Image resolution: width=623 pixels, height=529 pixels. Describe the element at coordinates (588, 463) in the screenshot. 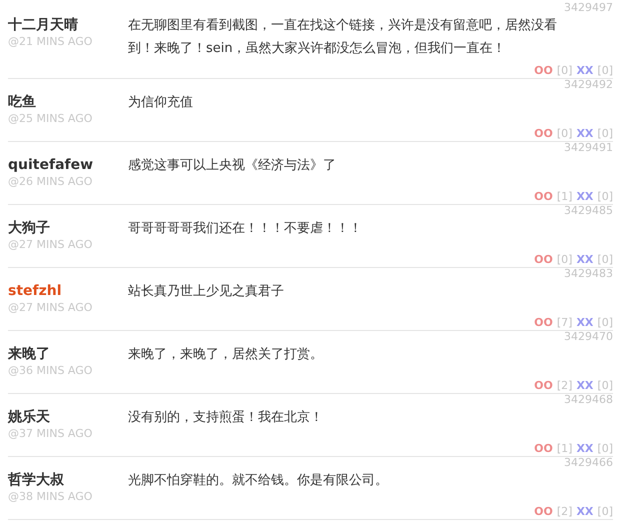

I see `comment-number: 3429466` at that location.